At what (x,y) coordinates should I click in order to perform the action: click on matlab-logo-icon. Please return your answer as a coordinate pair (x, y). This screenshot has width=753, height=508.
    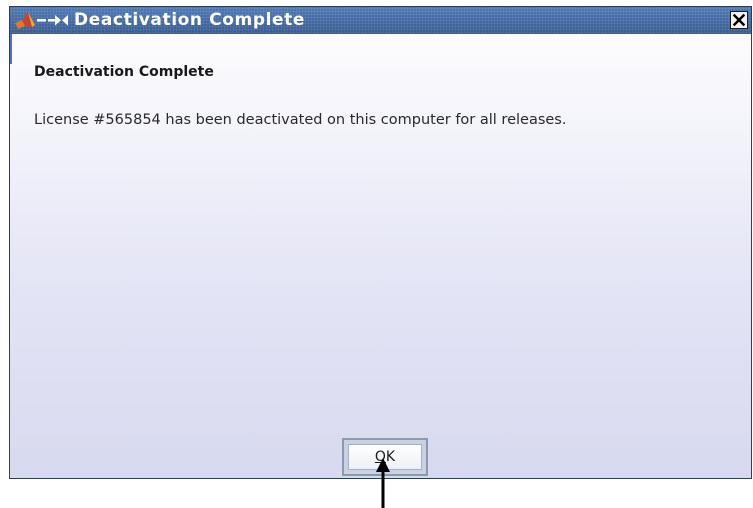
    Looking at the image, I should click on (25, 20).